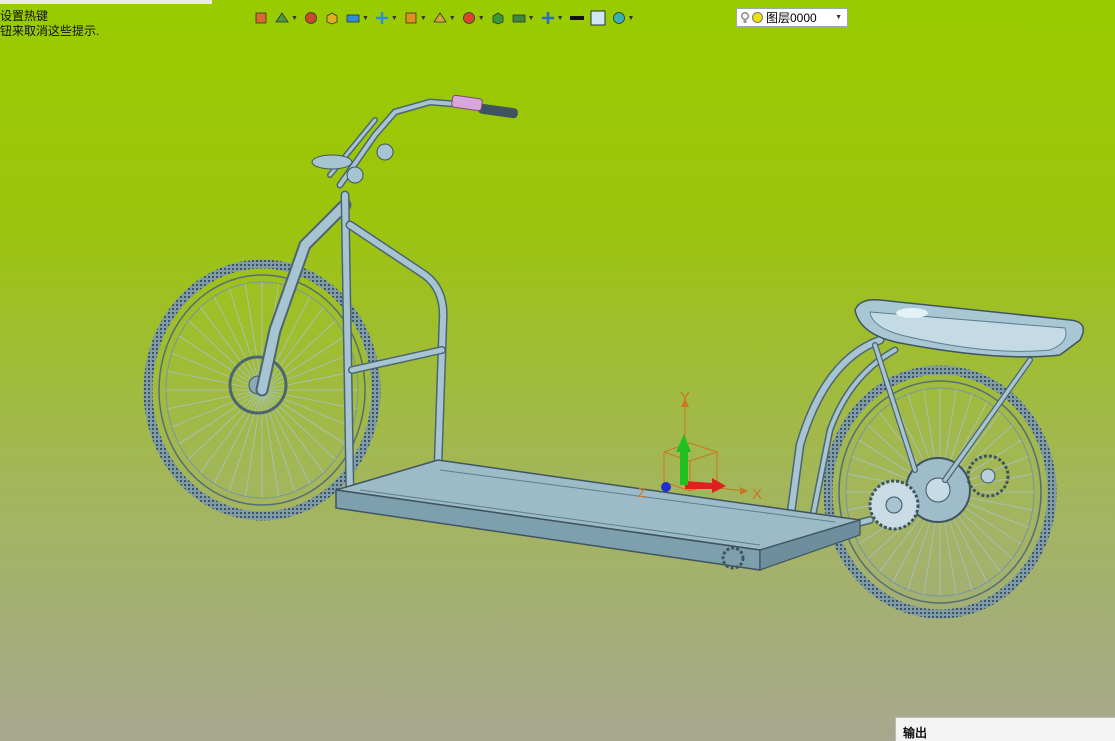  I want to click on top-bar-strip, so click(106, 2).